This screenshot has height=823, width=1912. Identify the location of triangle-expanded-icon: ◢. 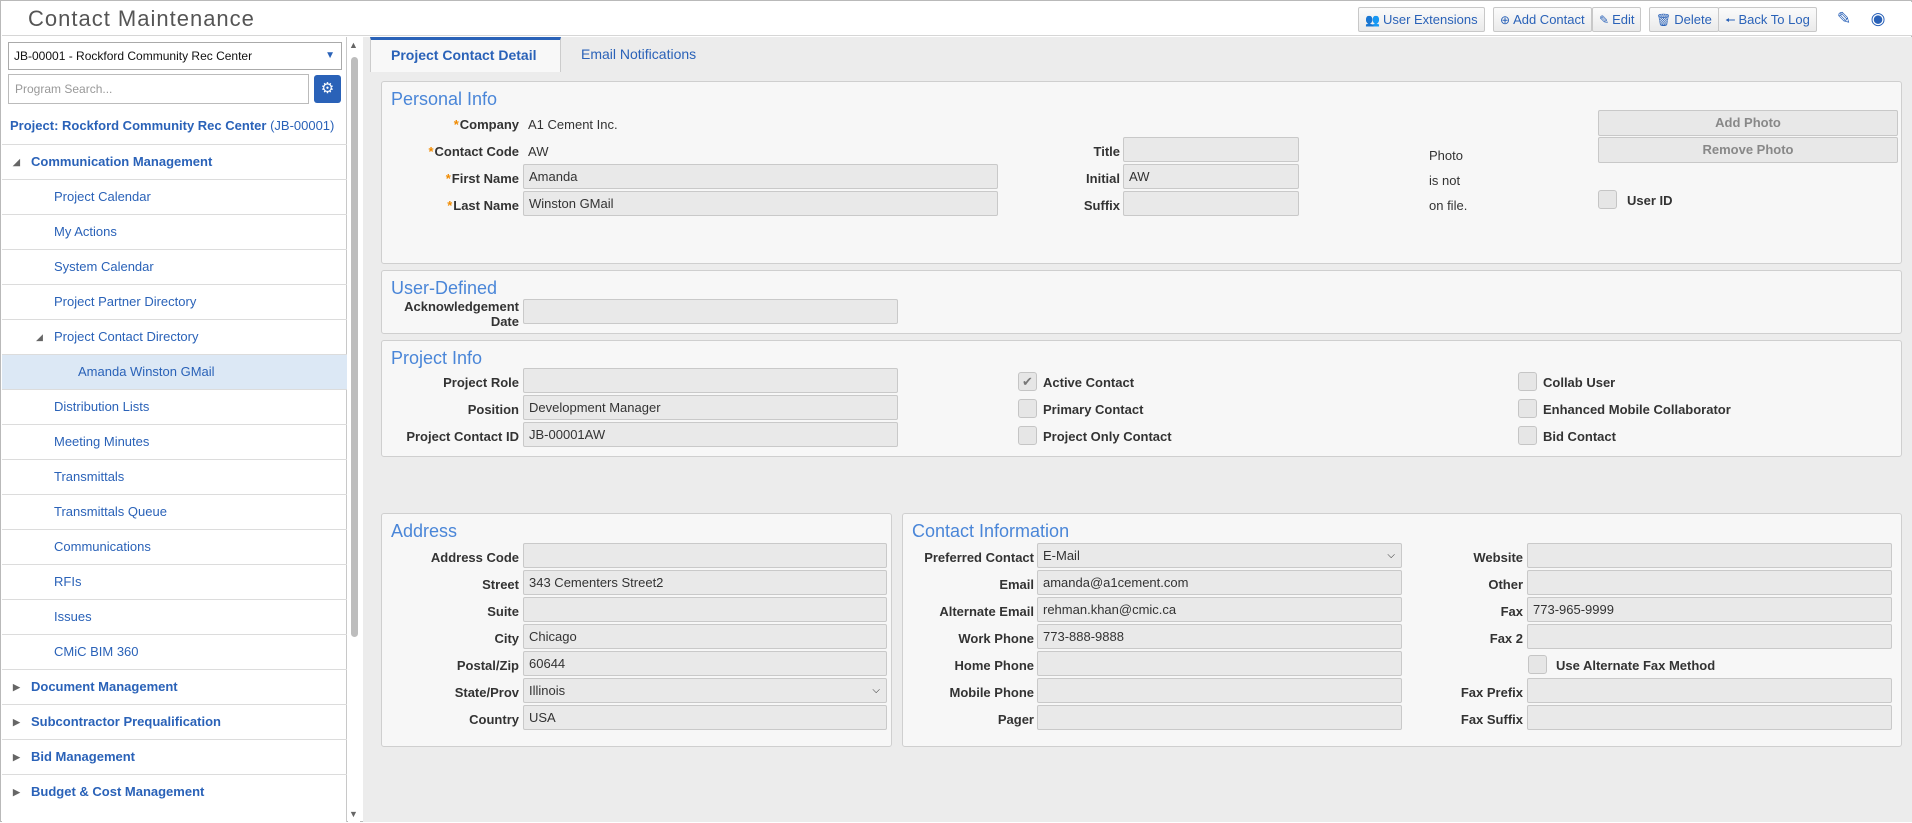
(16, 162).